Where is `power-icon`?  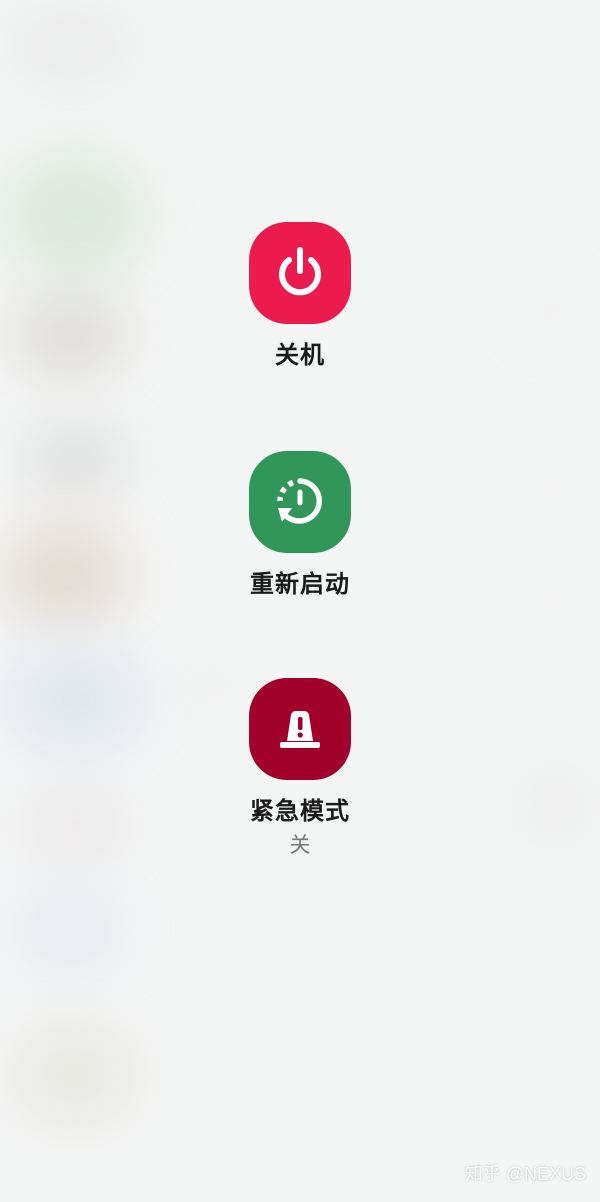 power-icon is located at coordinates (300, 271).